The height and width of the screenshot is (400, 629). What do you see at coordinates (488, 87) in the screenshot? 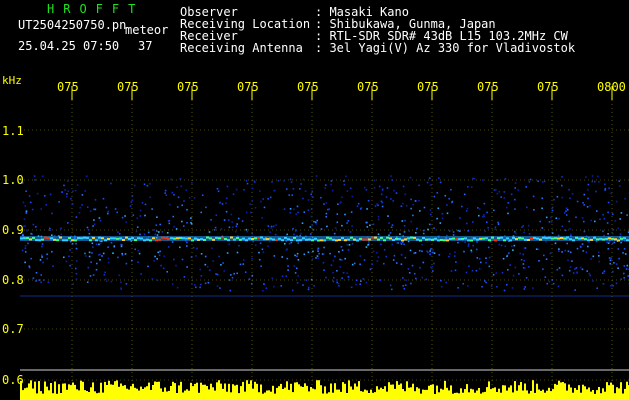
I see `time-tick: 075` at bounding box center [488, 87].